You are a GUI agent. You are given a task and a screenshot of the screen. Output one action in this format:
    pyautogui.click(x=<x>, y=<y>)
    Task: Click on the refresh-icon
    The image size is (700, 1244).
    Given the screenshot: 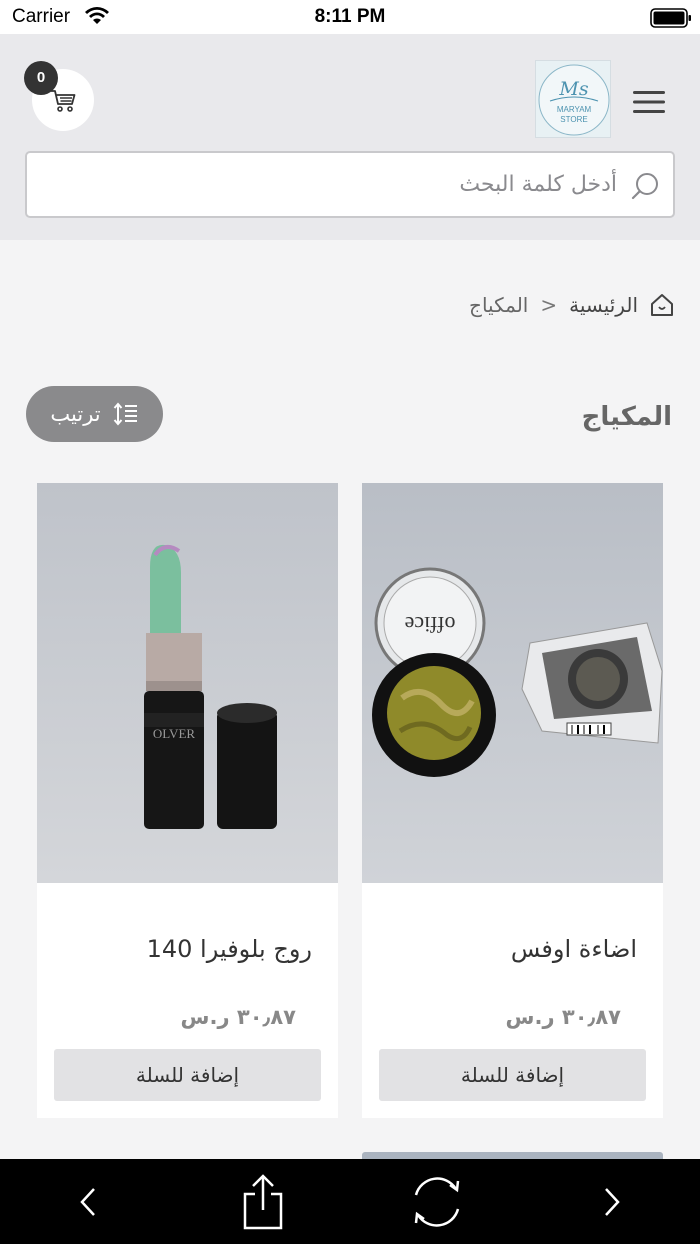 What is the action you would take?
    pyautogui.click(x=437, y=1201)
    